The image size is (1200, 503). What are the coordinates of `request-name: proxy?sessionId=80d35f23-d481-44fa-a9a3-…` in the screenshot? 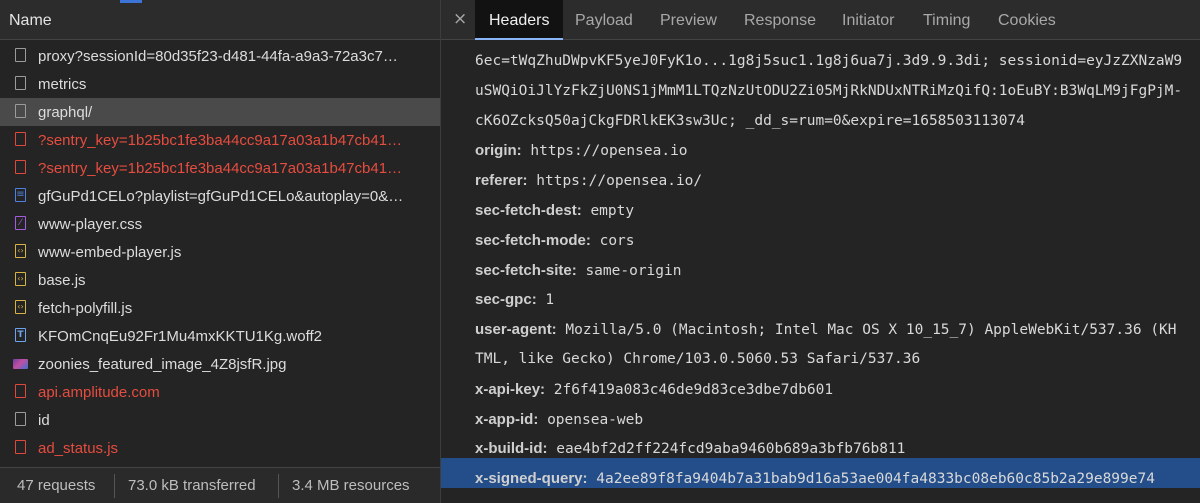 It's located at (218, 56).